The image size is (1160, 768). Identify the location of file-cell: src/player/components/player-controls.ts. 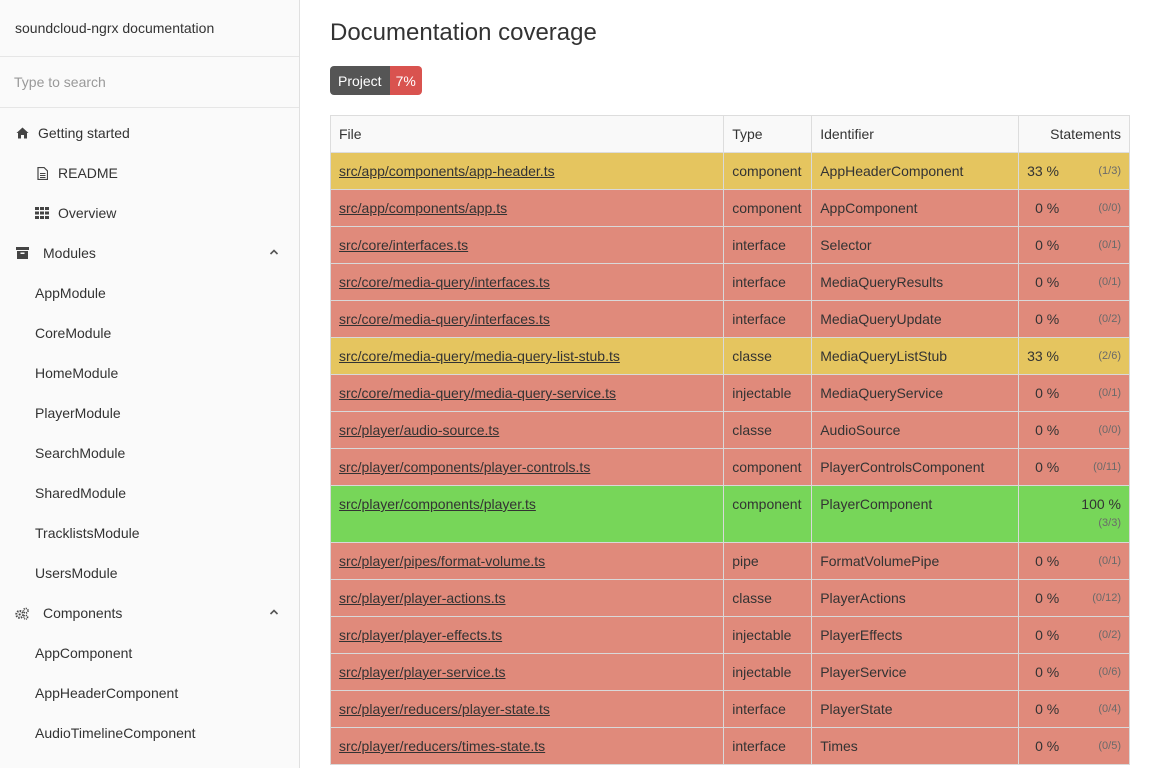
(527, 467).